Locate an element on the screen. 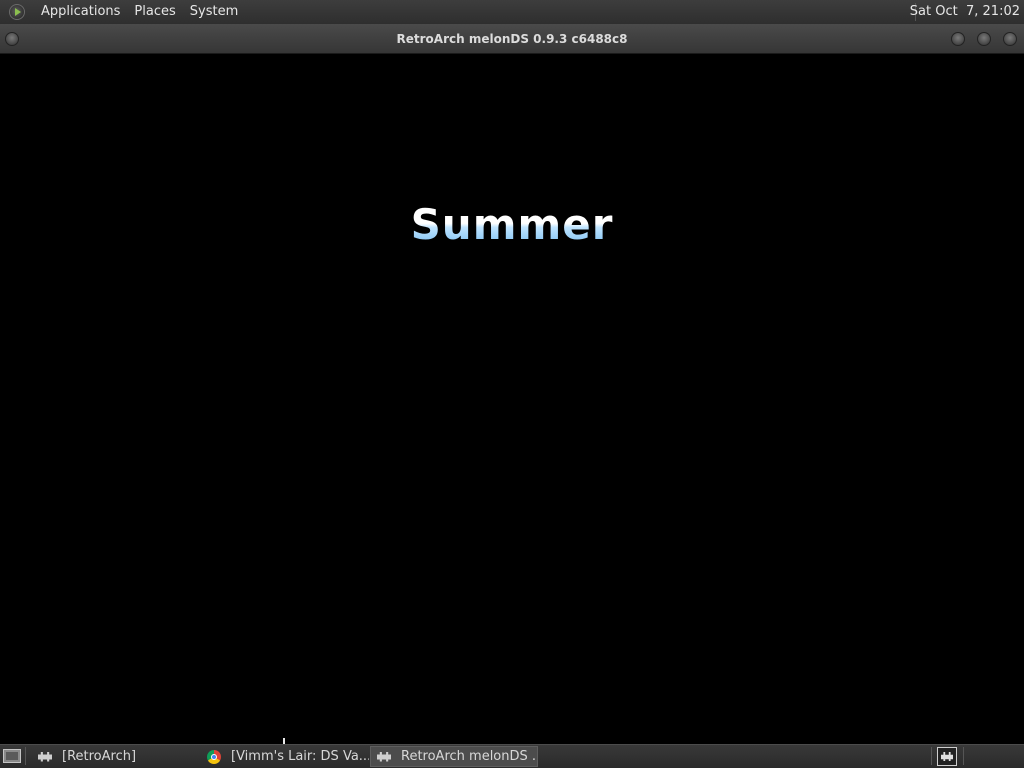 The image size is (1024, 768). window-titlebar: RetroArch melonDS 0.9.3 c6488c8 is located at coordinates (512, 39).